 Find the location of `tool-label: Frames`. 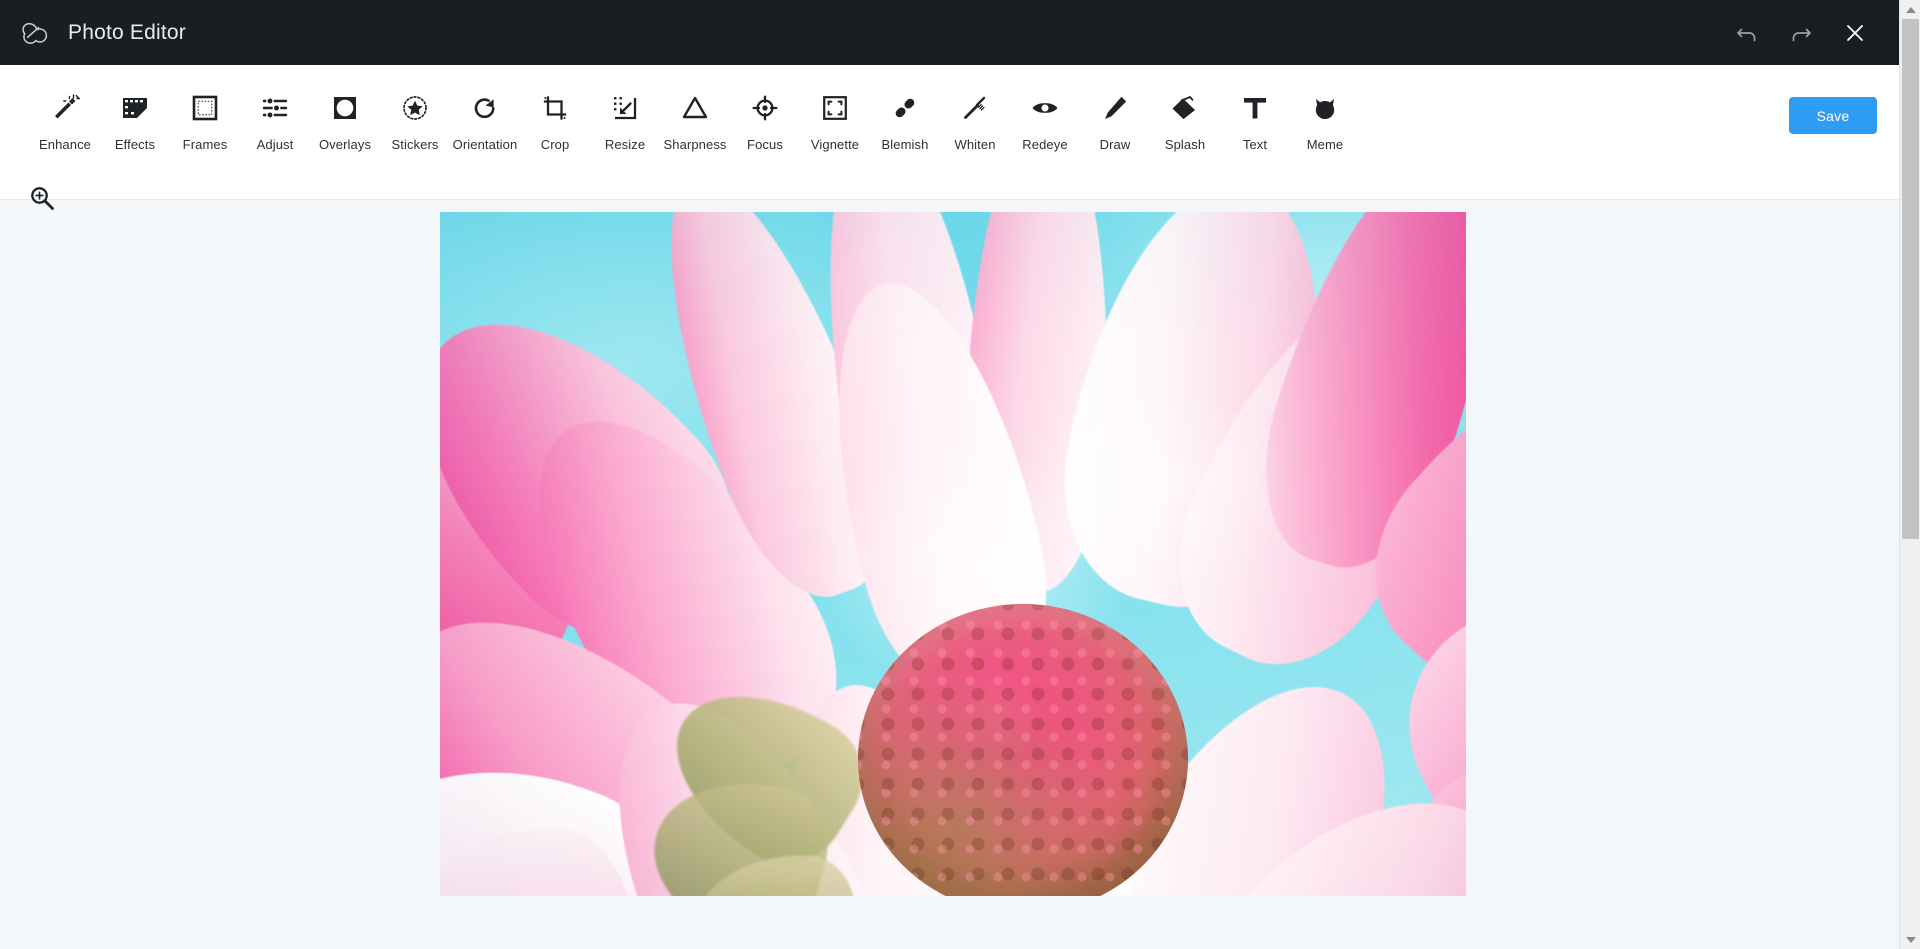

tool-label: Frames is located at coordinates (205, 144).